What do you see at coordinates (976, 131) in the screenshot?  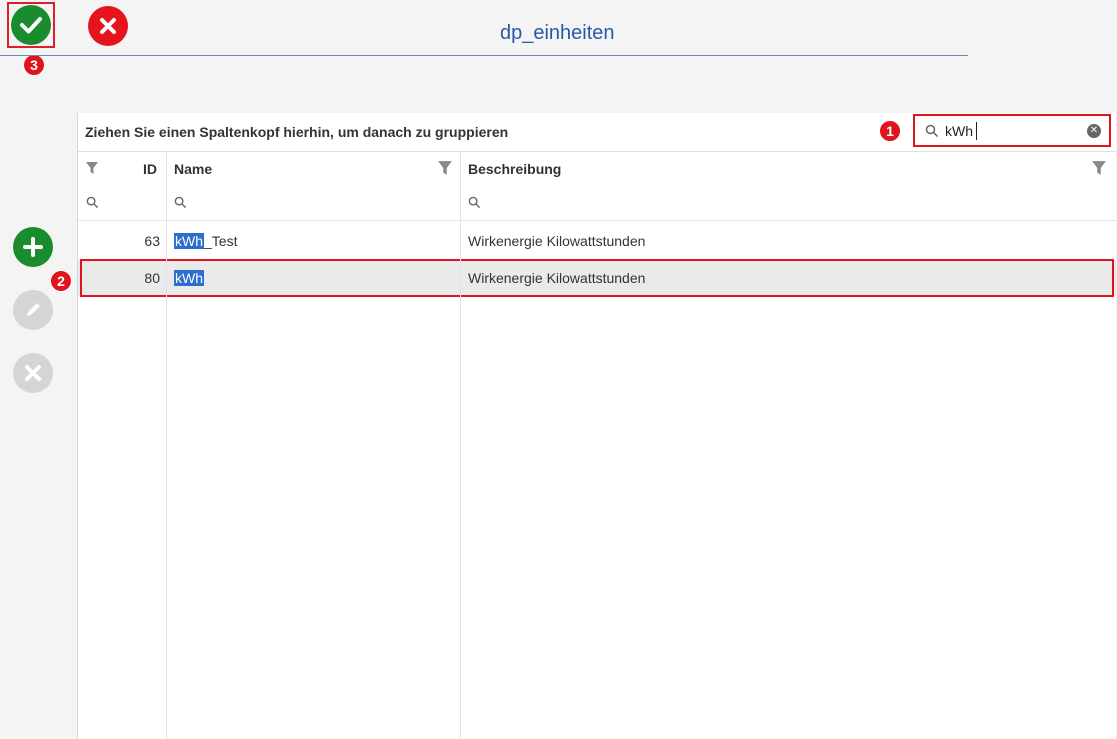 I see `text-caret` at bounding box center [976, 131].